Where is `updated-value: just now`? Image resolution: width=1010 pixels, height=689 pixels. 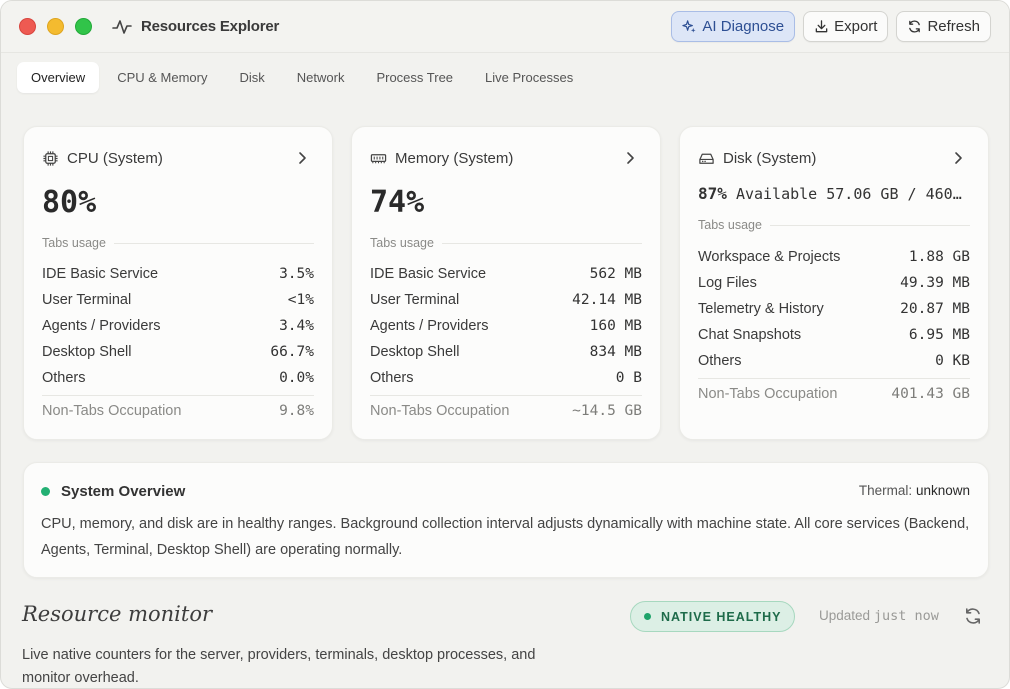 updated-value: just now is located at coordinates (906, 616).